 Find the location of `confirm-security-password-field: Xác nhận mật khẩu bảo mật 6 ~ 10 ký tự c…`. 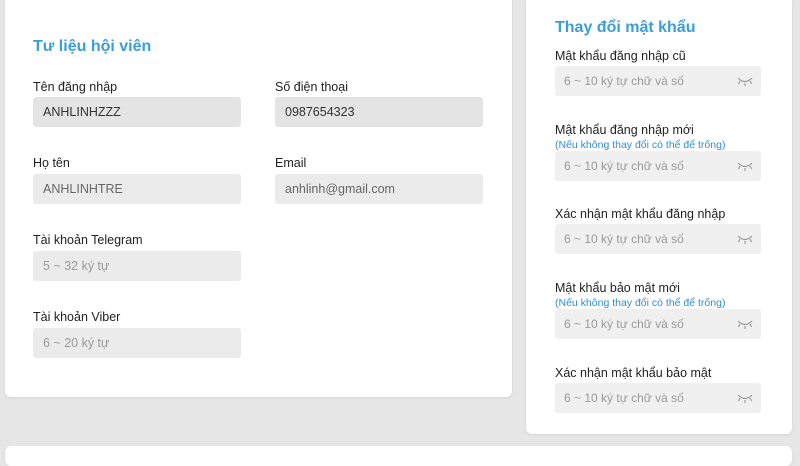

confirm-security-password-field: Xác nhận mật khẩu bảo mật 6 ~ 10 ký tự c… is located at coordinates (658, 390).